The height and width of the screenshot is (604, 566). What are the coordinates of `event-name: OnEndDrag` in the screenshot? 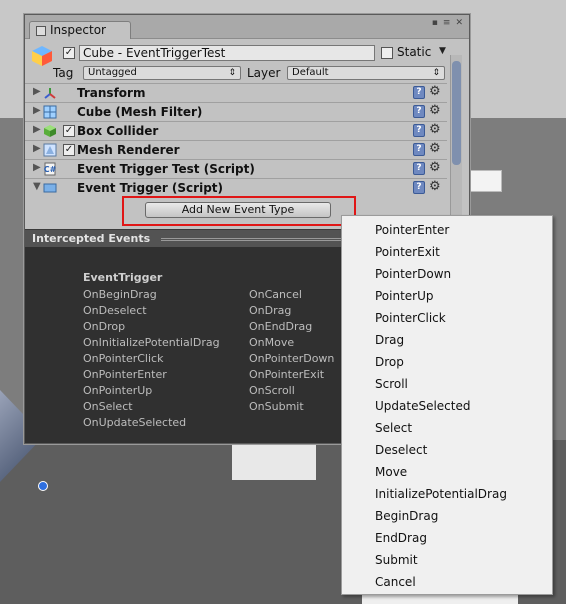 It's located at (281, 326).